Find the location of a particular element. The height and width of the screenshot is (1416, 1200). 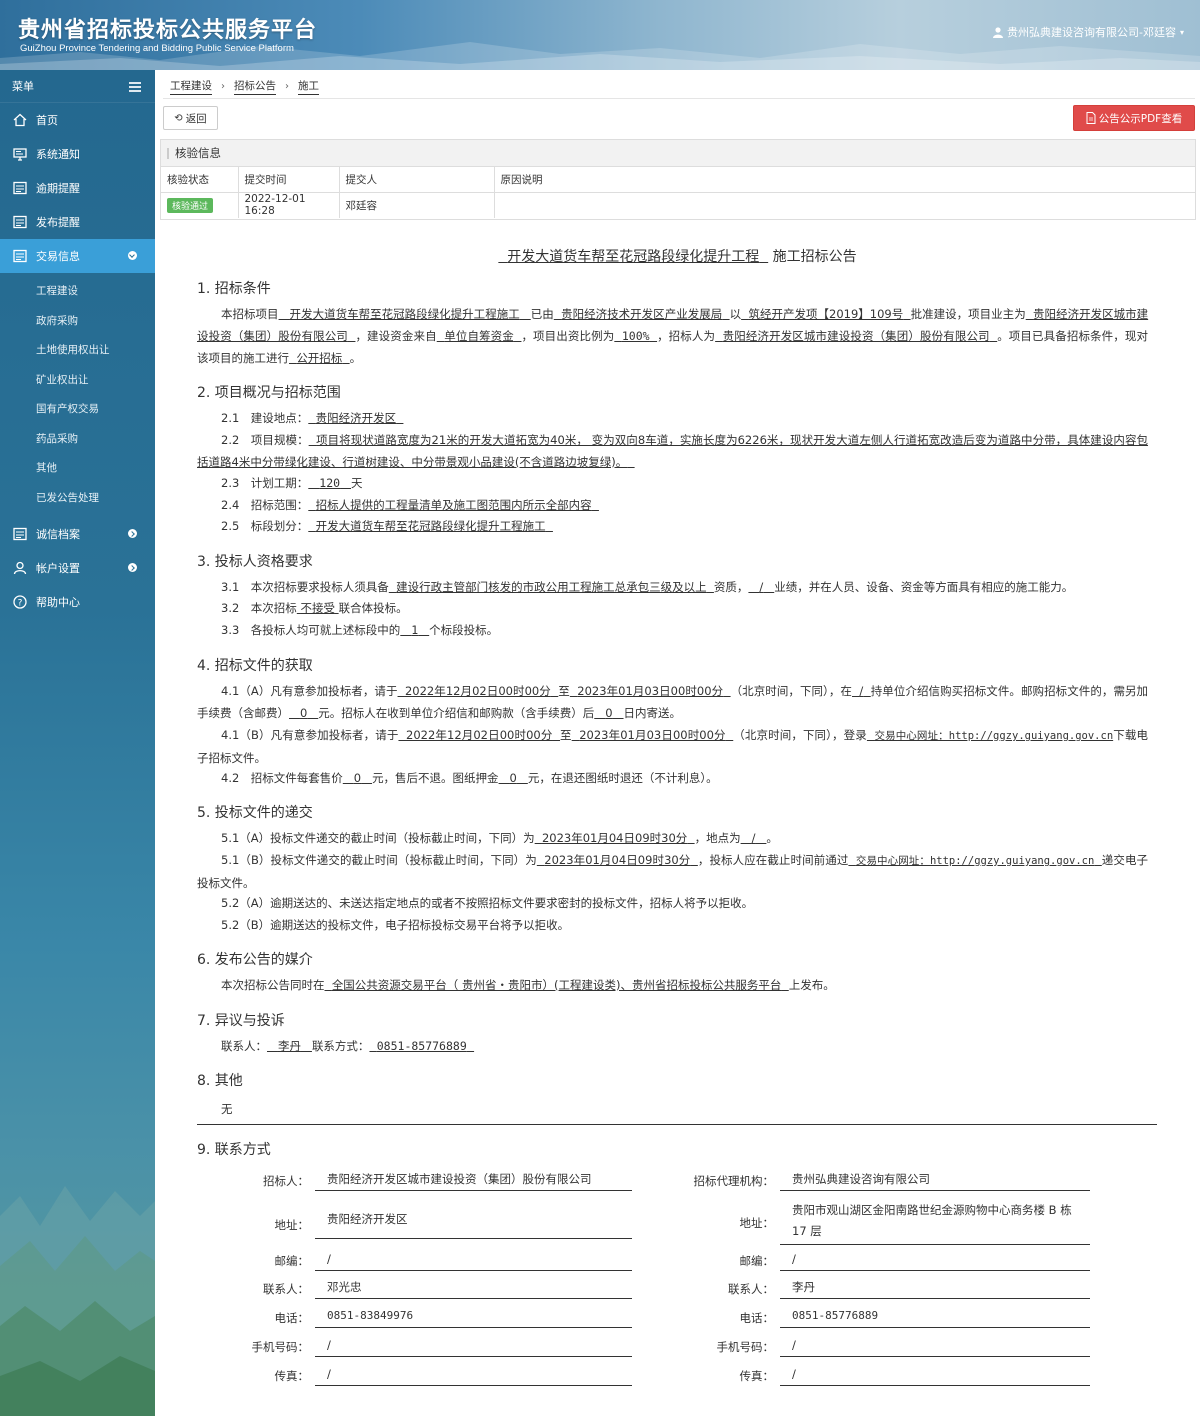

sidebar-item-label: 首页 is located at coordinates (47, 120).